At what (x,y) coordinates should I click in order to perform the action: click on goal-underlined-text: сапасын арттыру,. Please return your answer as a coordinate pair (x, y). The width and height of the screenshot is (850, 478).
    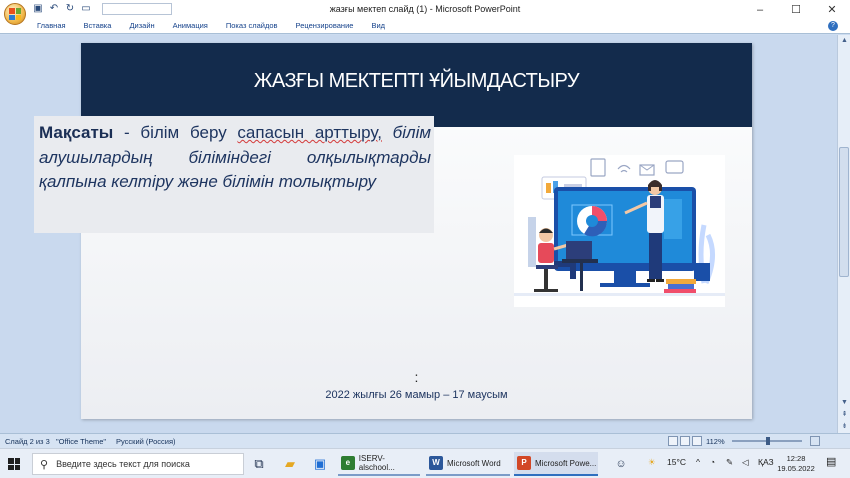
    Looking at the image, I should click on (309, 132).